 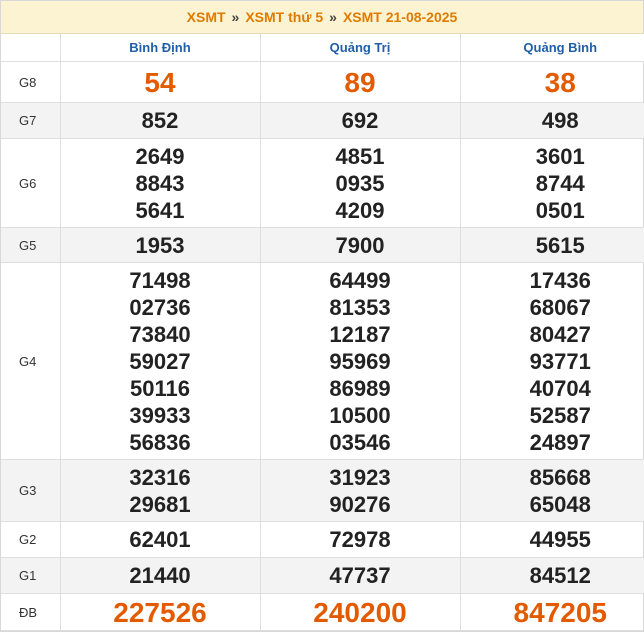 What do you see at coordinates (160, 48) in the screenshot?
I see `province-header: Bình Định` at bounding box center [160, 48].